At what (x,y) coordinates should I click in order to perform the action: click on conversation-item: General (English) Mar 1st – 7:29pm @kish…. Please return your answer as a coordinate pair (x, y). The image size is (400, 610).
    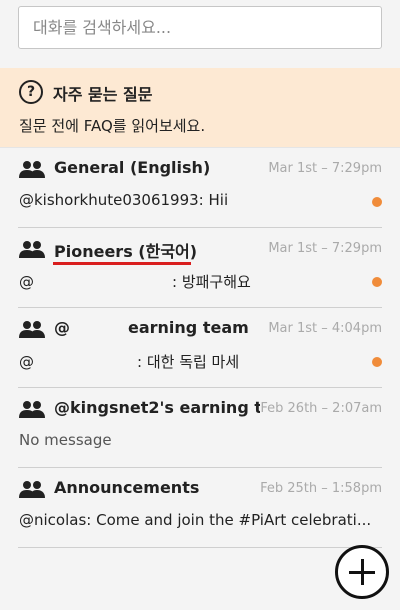
    Looking at the image, I should click on (200, 187).